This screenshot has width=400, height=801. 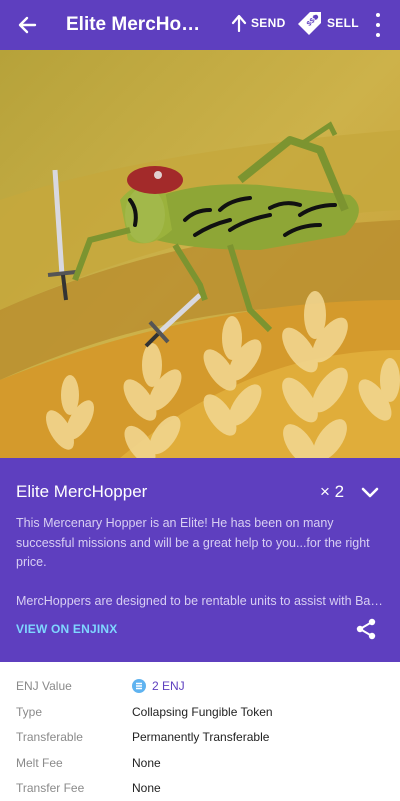 What do you see at coordinates (50, 788) in the screenshot?
I see `detail-key: Transfer Fee` at bounding box center [50, 788].